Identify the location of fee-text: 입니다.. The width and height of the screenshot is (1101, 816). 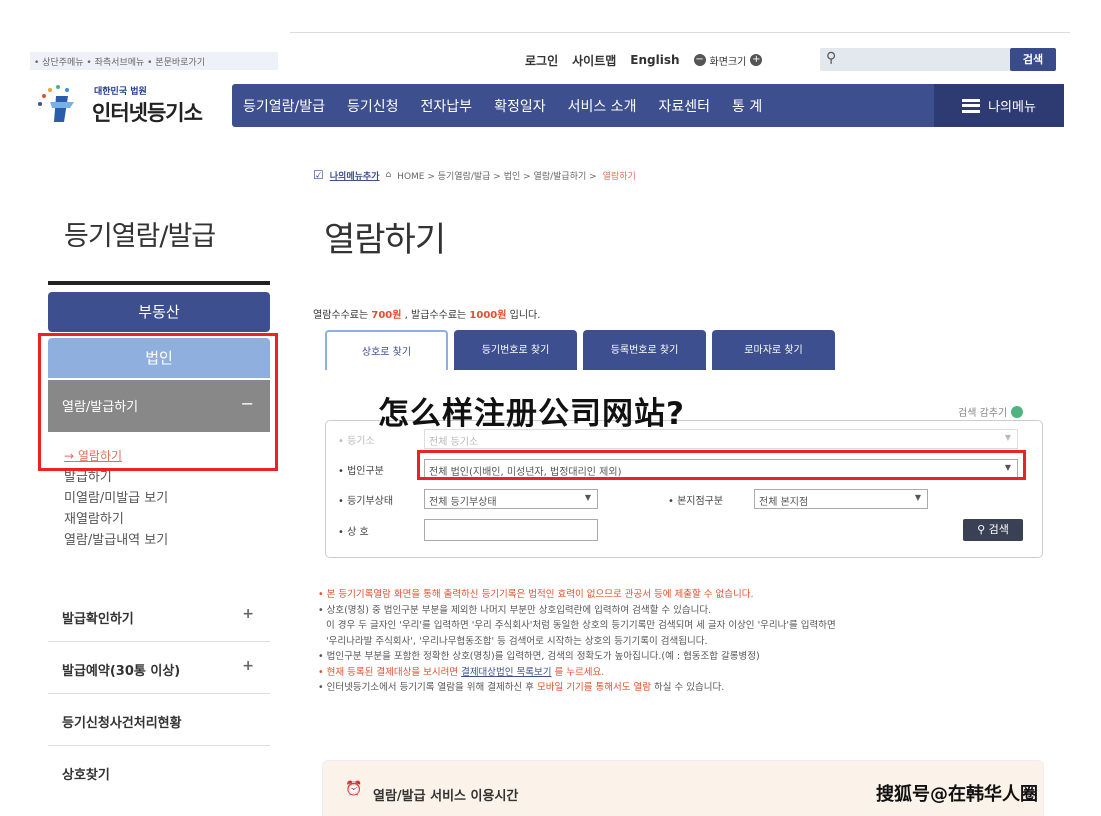
(525, 315).